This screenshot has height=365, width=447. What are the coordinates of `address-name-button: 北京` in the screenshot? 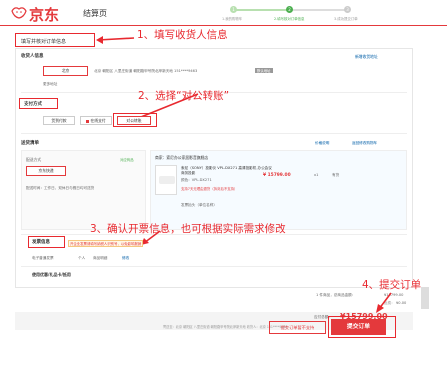 It's located at (65, 71).